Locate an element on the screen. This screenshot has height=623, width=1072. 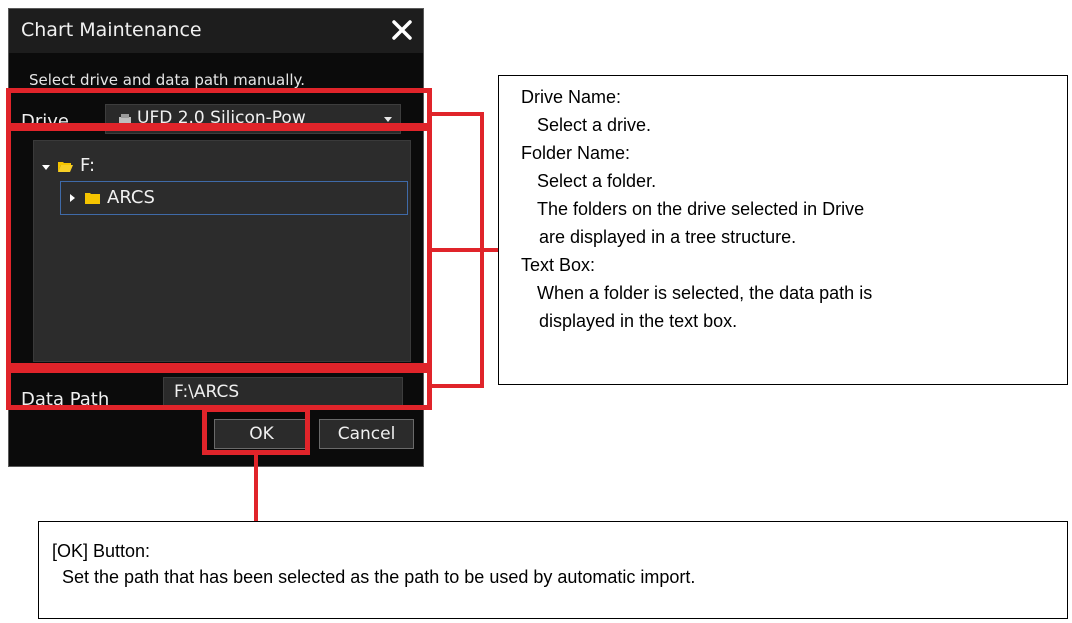
callout-text: are displayed in a tree structure. is located at coordinates (668, 237).